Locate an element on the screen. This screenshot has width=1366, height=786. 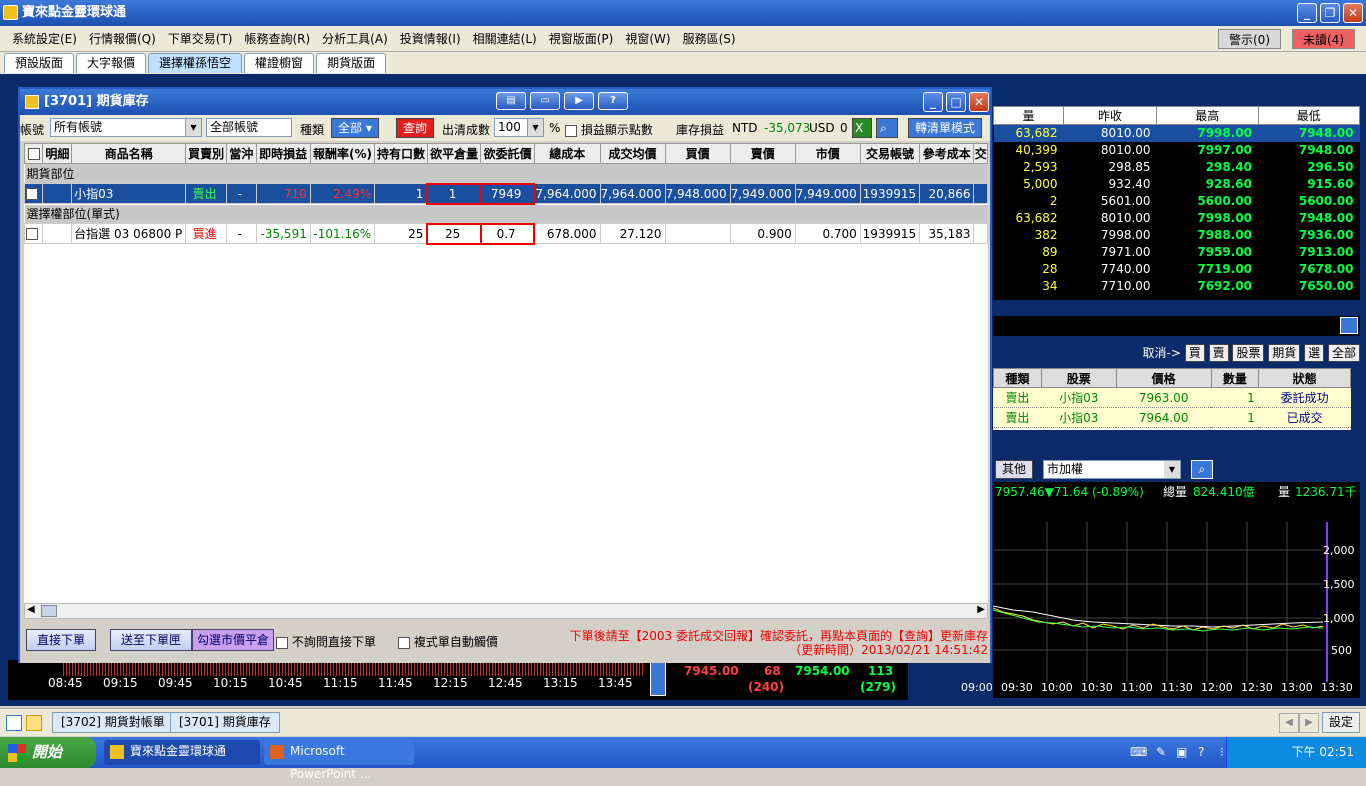
tick-scroll-handle is located at coordinates (658, 679).